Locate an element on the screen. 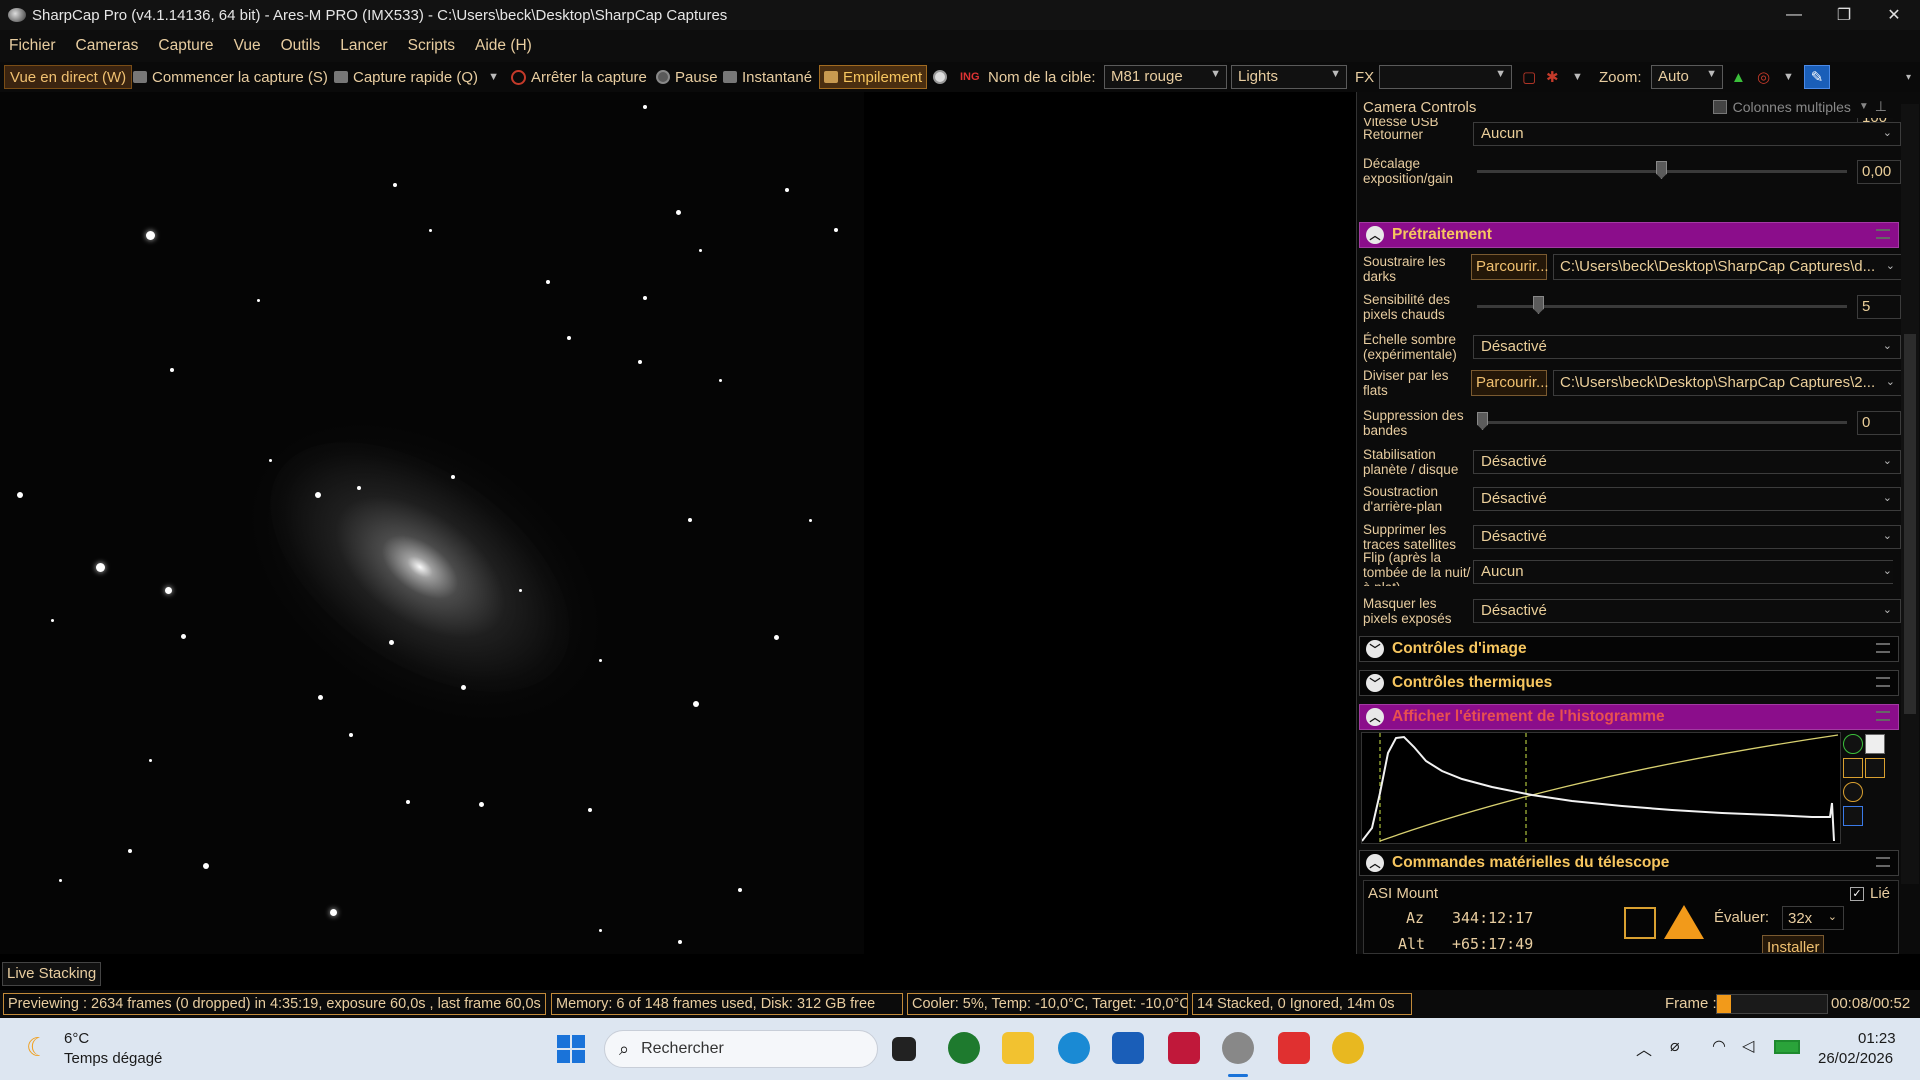 This screenshot has height=1080, width=1920. install-button: Installer is located at coordinates (1793, 944).